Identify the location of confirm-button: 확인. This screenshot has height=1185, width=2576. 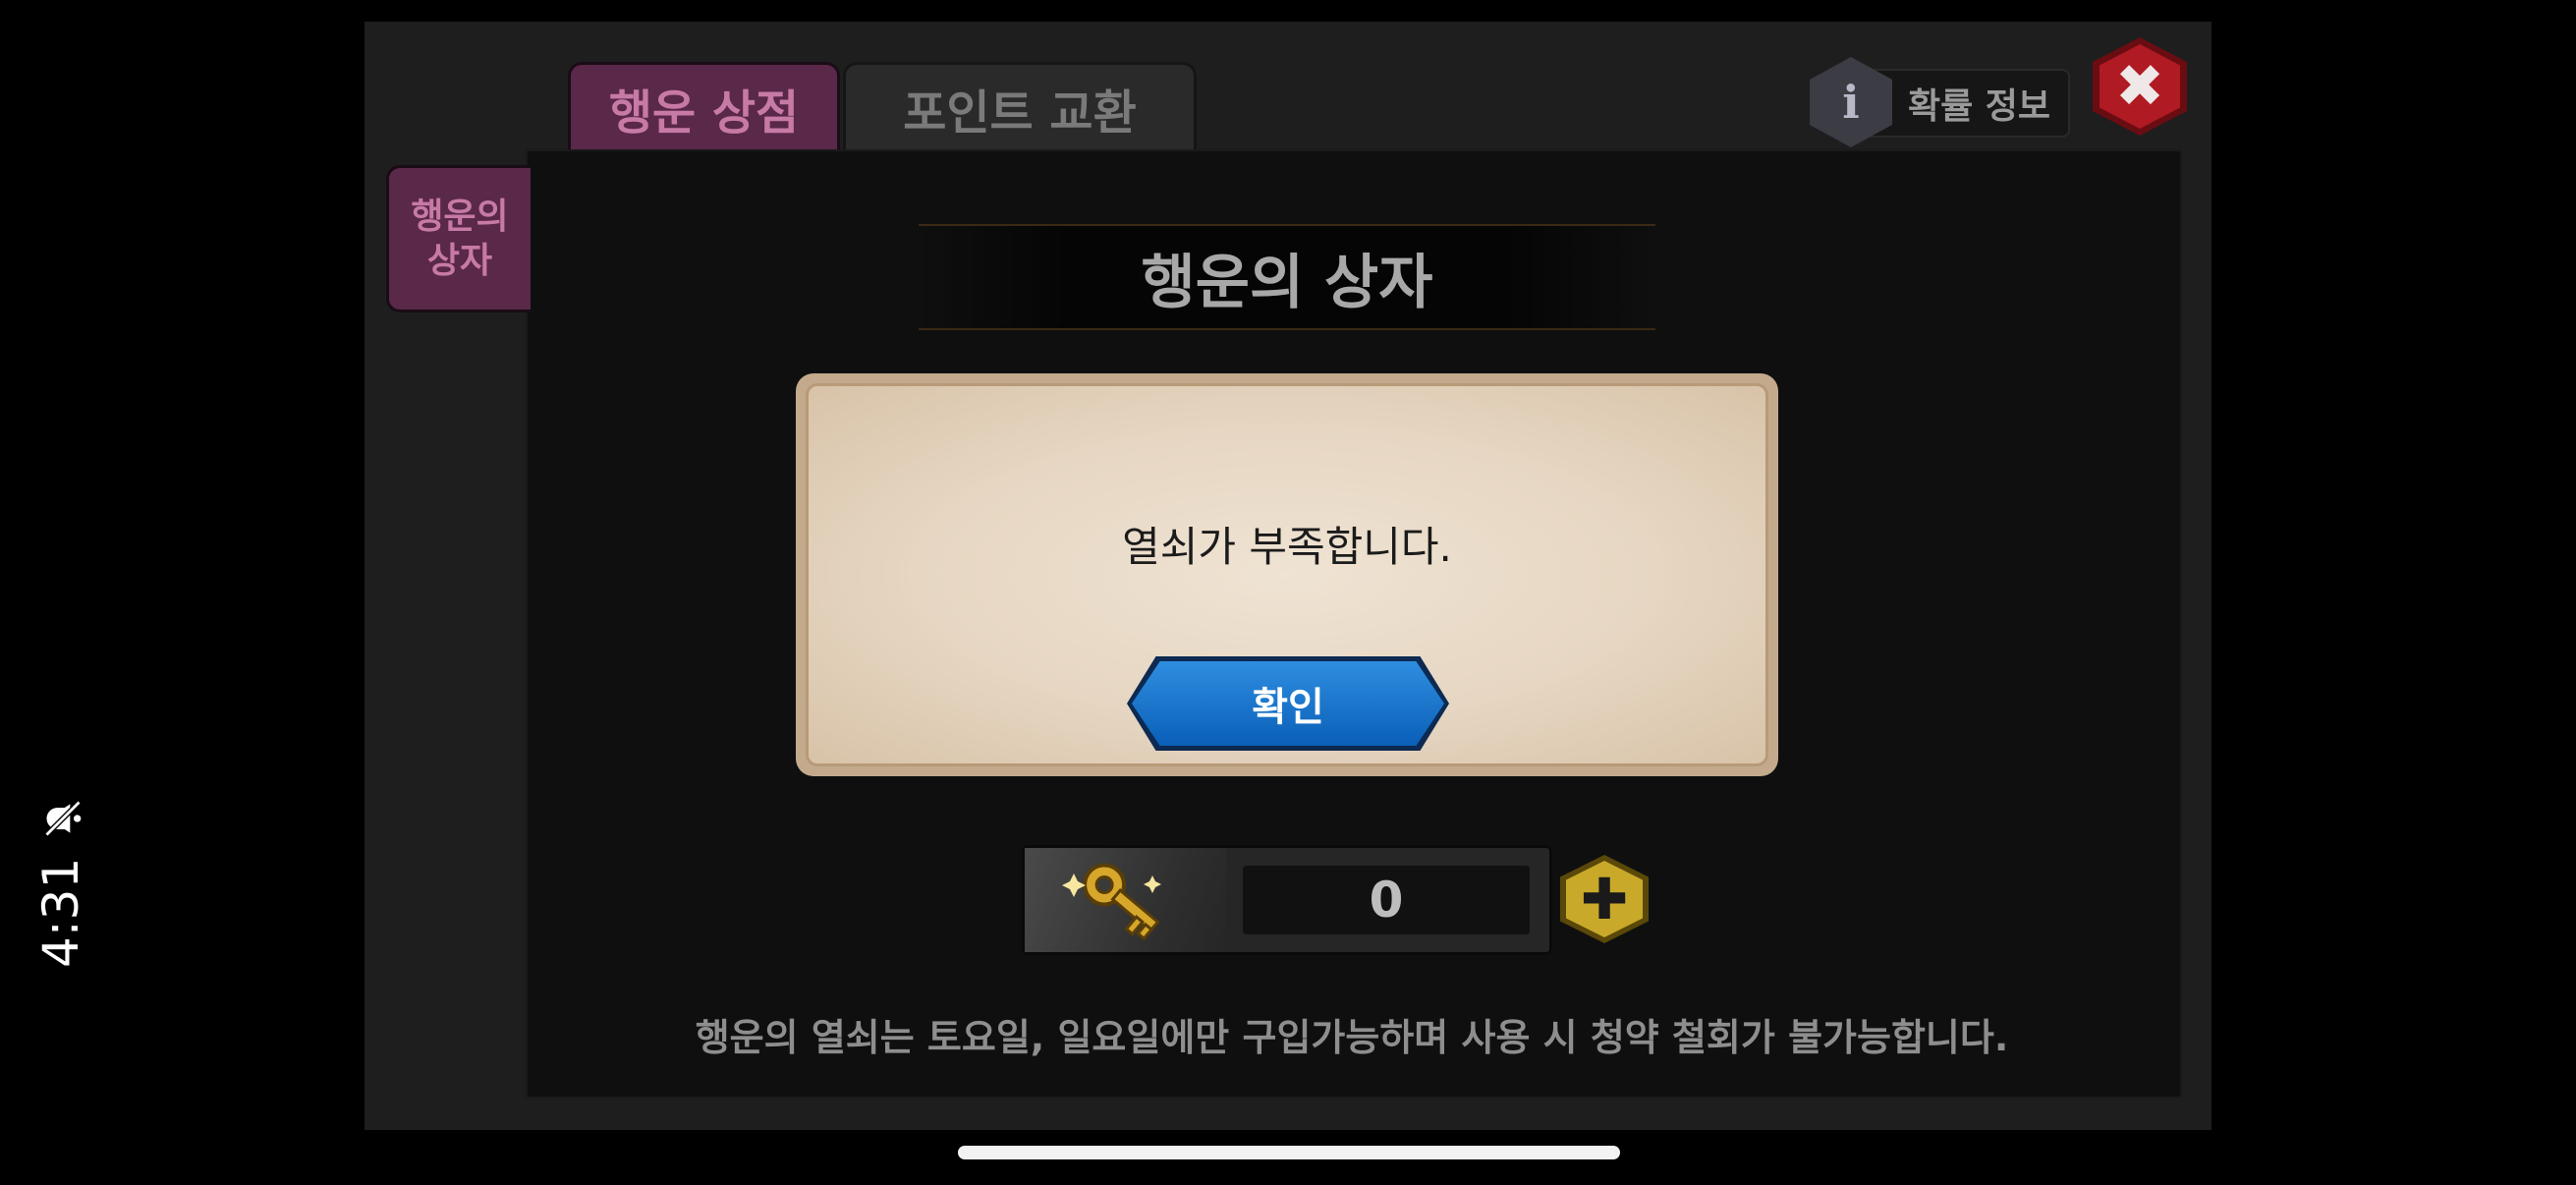
(1288, 703).